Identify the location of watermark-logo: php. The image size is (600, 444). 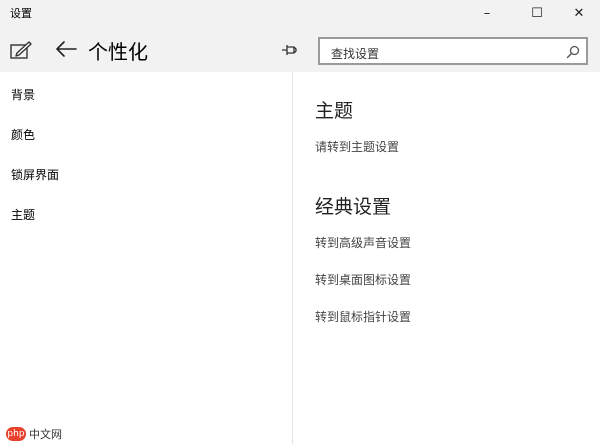
(16, 434).